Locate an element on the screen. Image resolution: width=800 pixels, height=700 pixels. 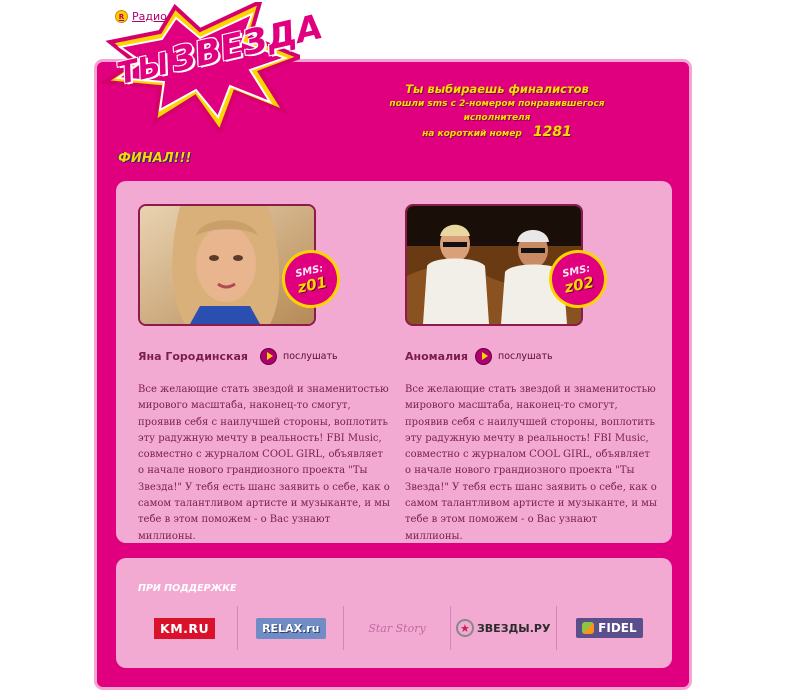
star-story-logo: Star Story is located at coordinates (396, 628).